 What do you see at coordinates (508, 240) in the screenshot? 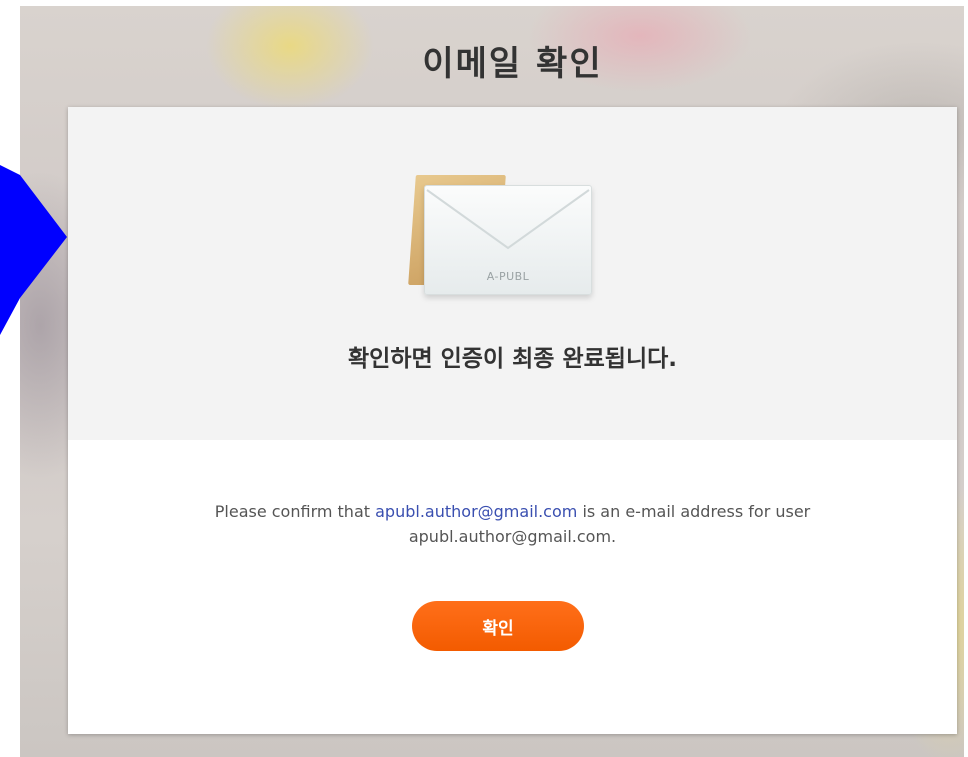
I see `envelope-front: A-PUBL` at bounding box center [508, 240].